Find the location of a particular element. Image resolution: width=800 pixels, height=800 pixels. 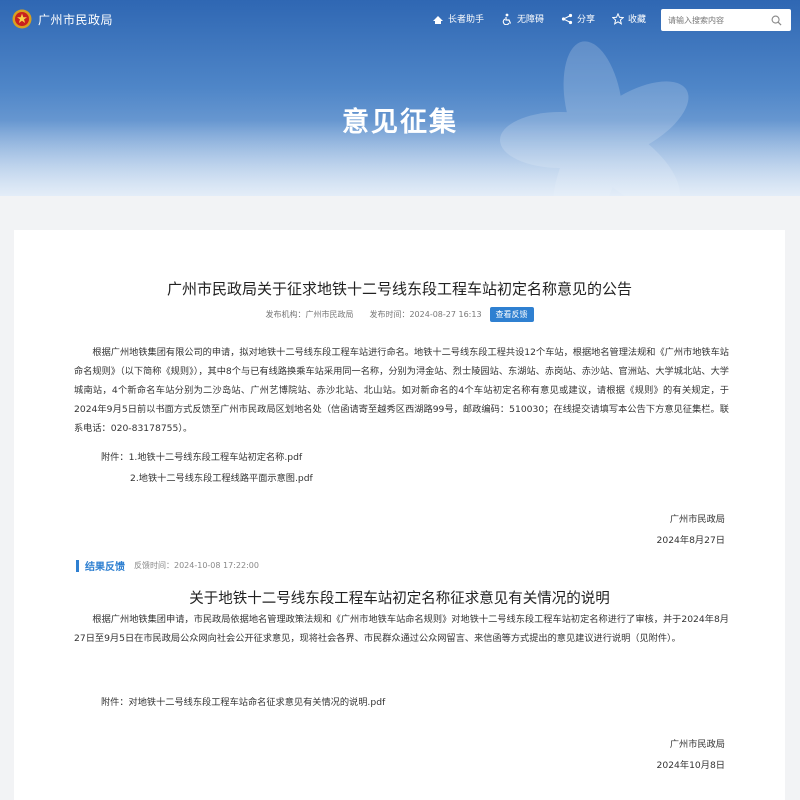

elder-assistant-button: 长者助手 is located at coordinates (458, 18).